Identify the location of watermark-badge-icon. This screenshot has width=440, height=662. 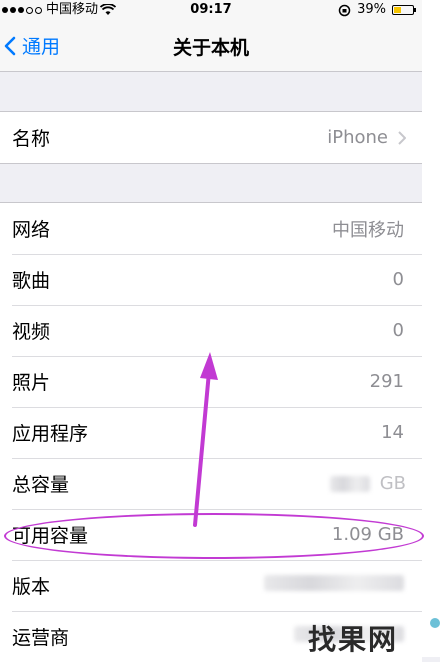
(435, 623).